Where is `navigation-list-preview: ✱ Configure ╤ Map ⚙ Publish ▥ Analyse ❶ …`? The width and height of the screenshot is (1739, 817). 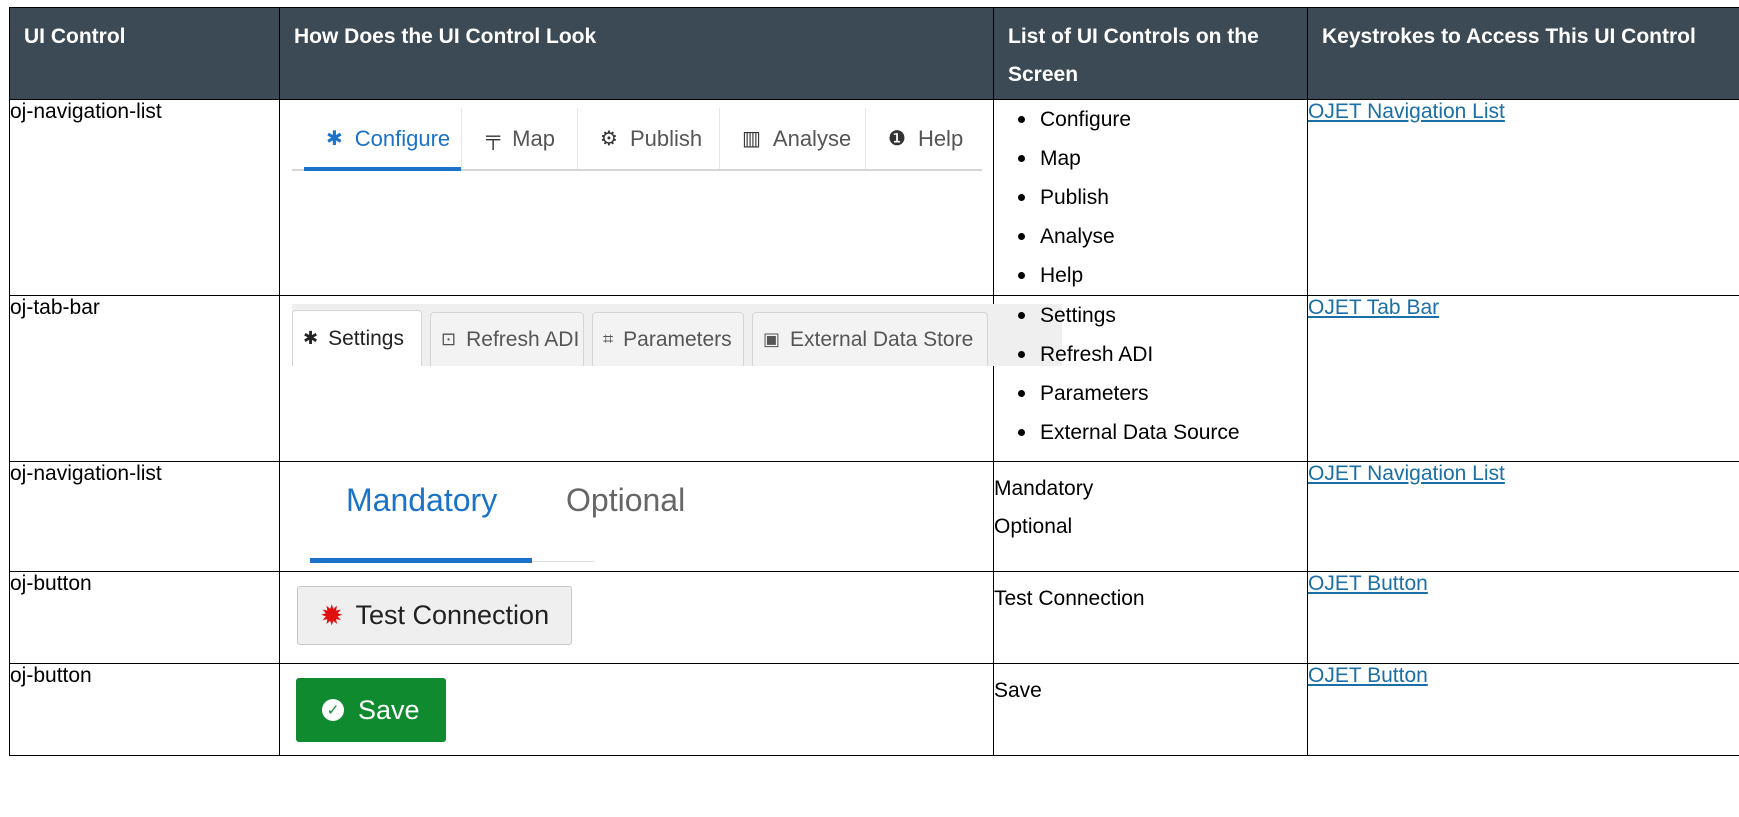 navigation-list-preview: ✱ Configure ╤ Map ⚙ Publish ▥ Analyse ❶ … is located at coordinates (637, 139).